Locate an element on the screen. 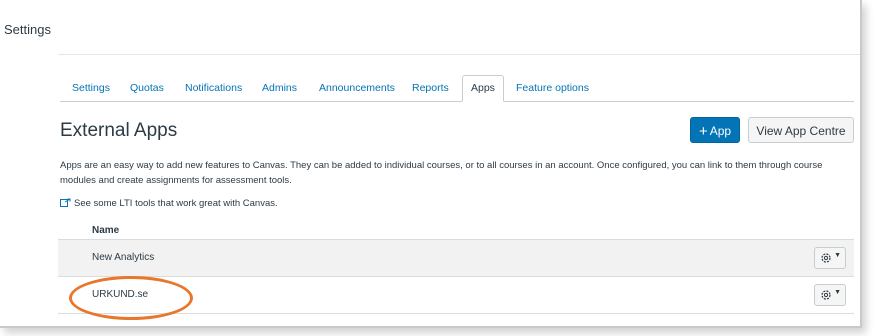  tab-apps: Apps is located at coordinates (483, 88).